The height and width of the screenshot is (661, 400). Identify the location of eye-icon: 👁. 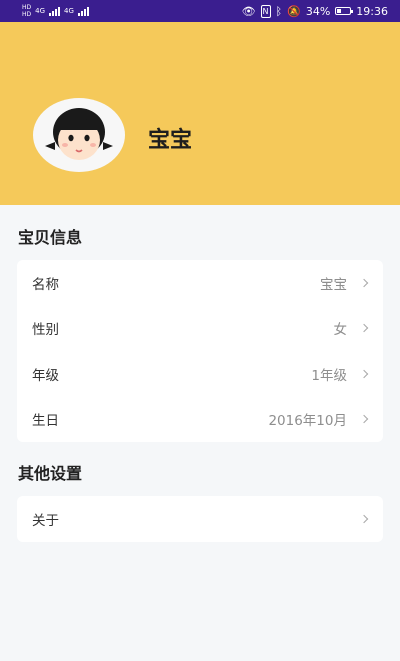
(248, 11).